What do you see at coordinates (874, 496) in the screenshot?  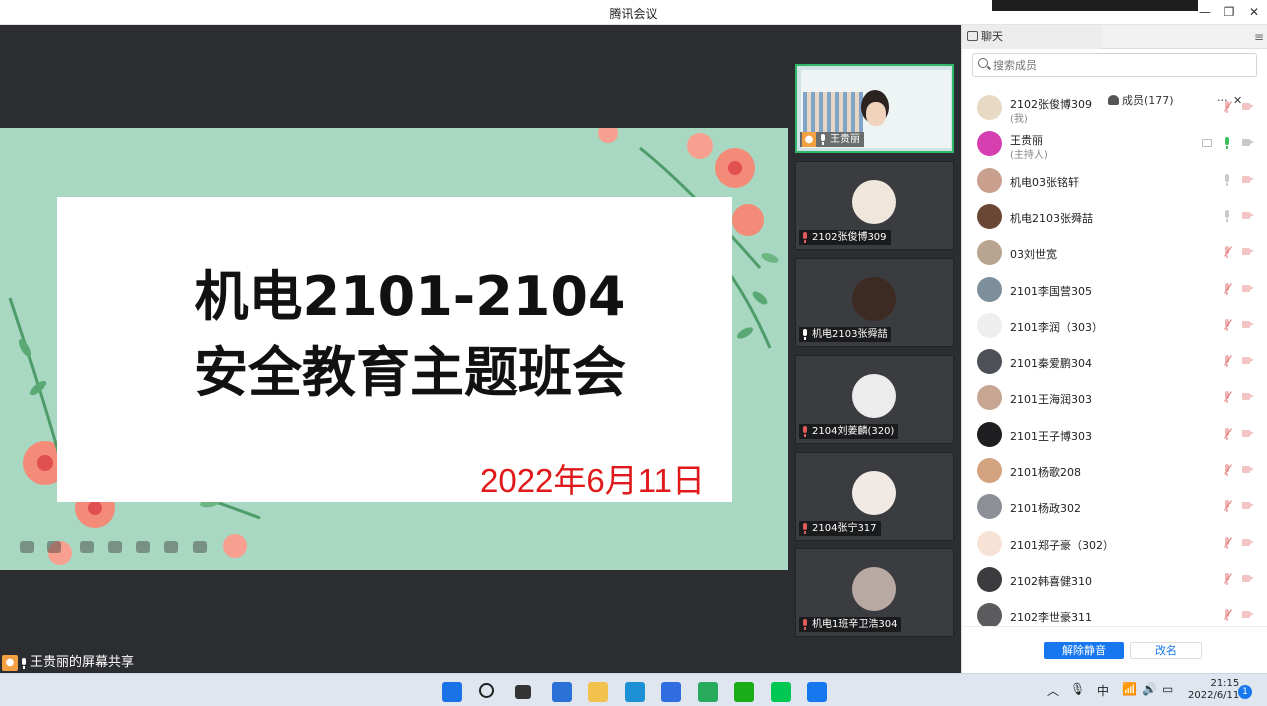 I see `video-tile: 2104张宁317` at bounding box center [874, 496].